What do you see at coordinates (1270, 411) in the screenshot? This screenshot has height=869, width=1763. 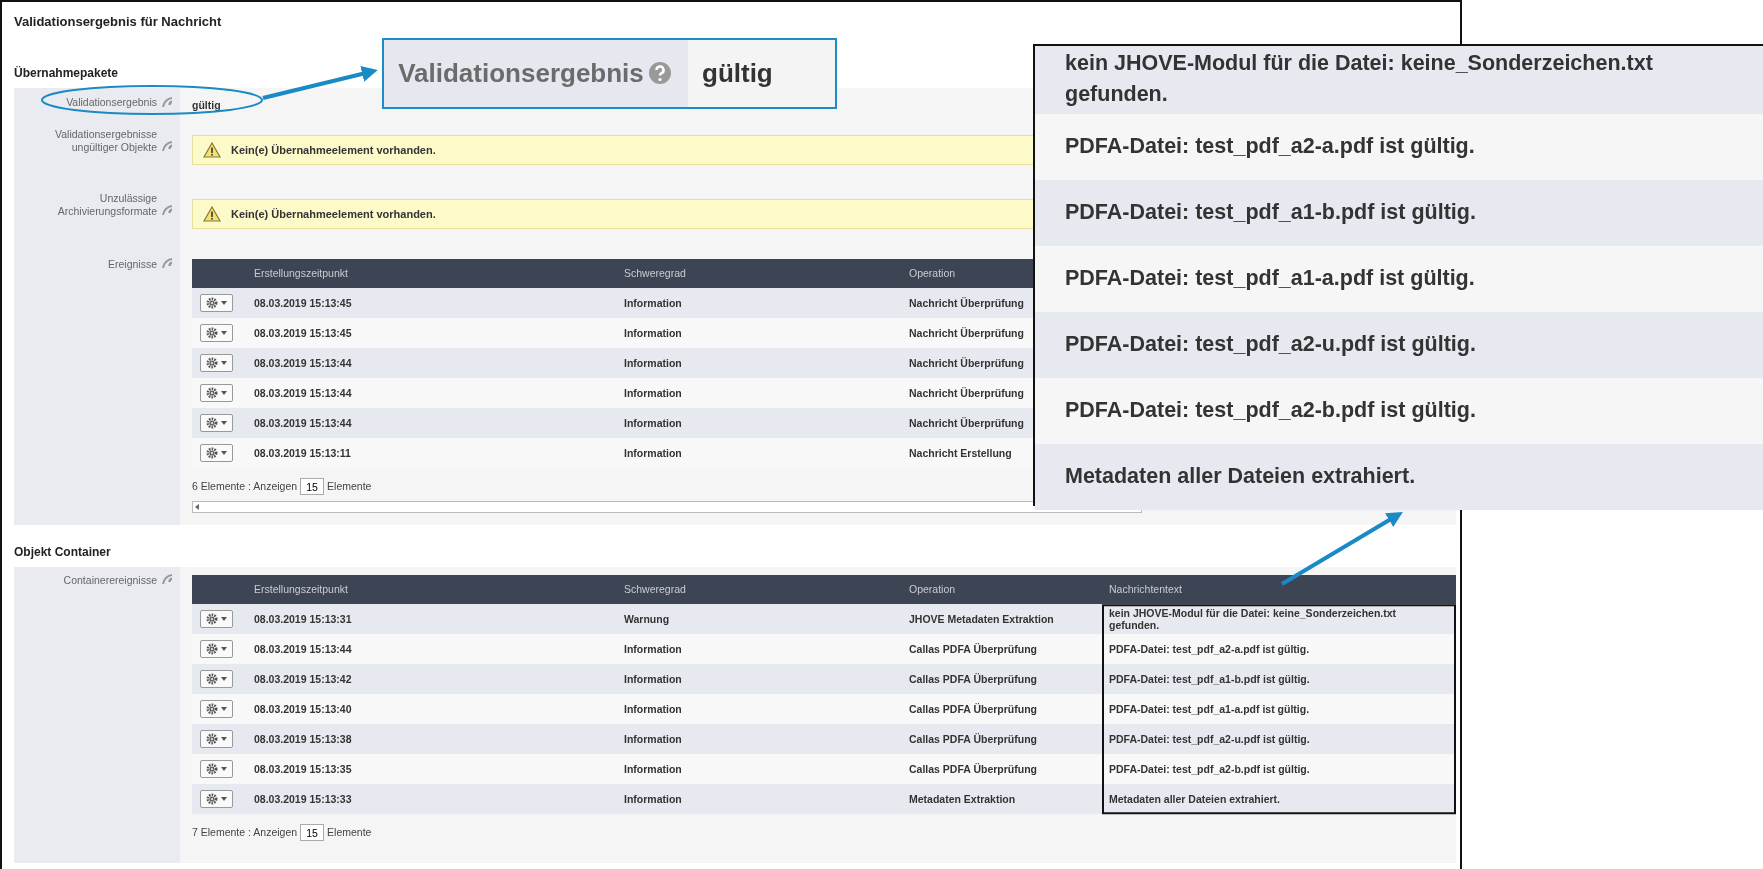 I see `callout-message: PDFA-Datei: test_pdf_a2-b.pdf ist gültig.` at bounding box center [1270, 411].